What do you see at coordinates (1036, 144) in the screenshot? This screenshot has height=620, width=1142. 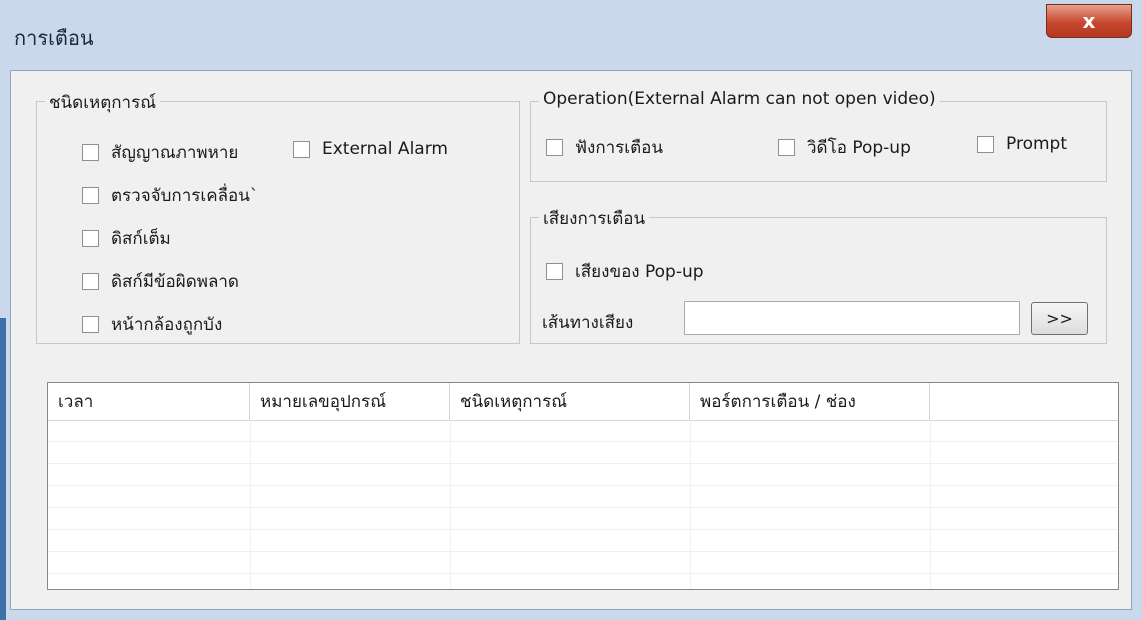 I see `checkbox-label: Prompt` at bounding box center [1036, 144].